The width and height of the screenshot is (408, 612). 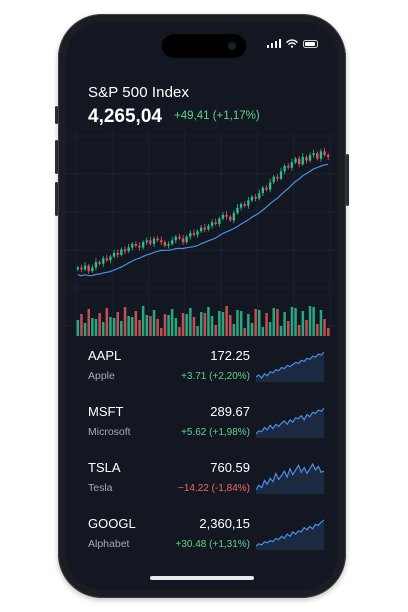 I want to click on stock-symbol: GOOGL, so click(x=112, y=523).